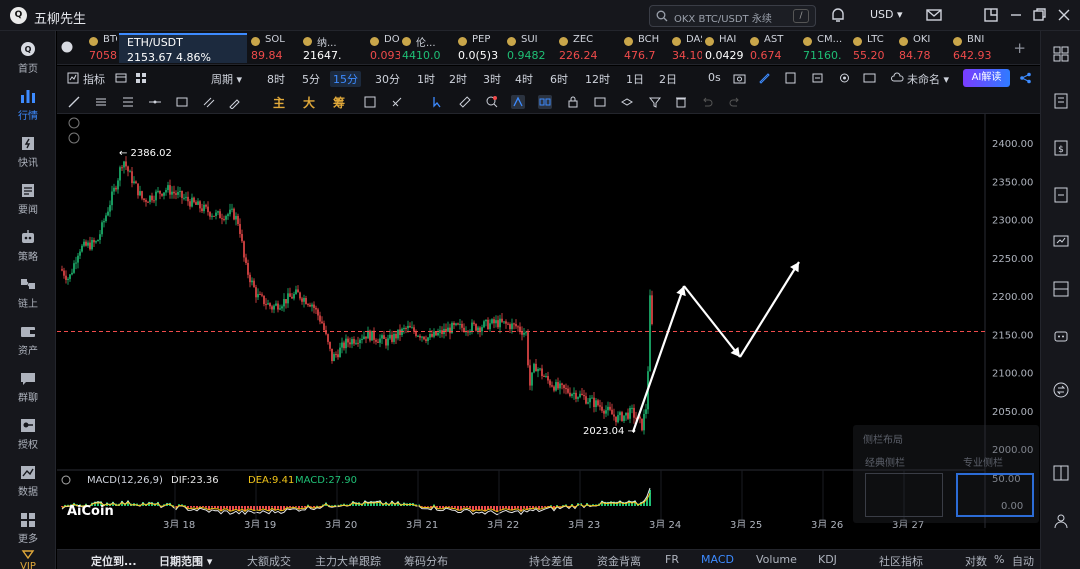 The width and height of the screenshot is (1080, 569). What do you see at coordinates (619, 561) in the screenshot?
I see `bottom-funding-divergence: 资金背离` at bounding box center [619, 561].